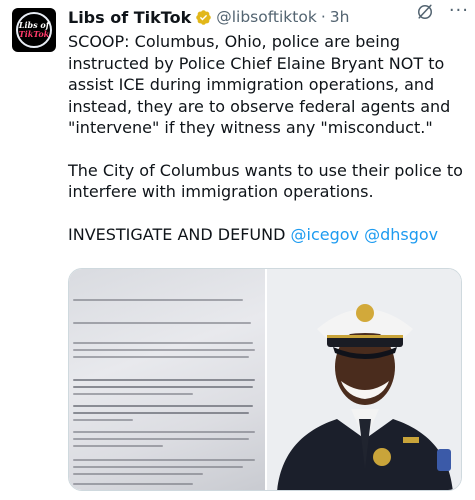 This screenshot has height=500, width=475. Describe the element at coordinates (129, 17) in the screenshot. I see `display-name: Libs of TikTok` at that location.